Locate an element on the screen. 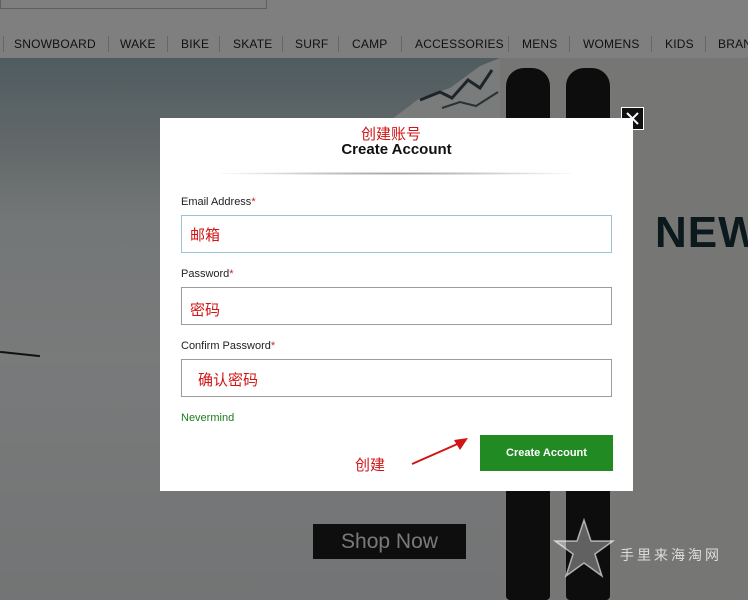  nevermind-link: Nevermind is located at coordinates (207, 418).